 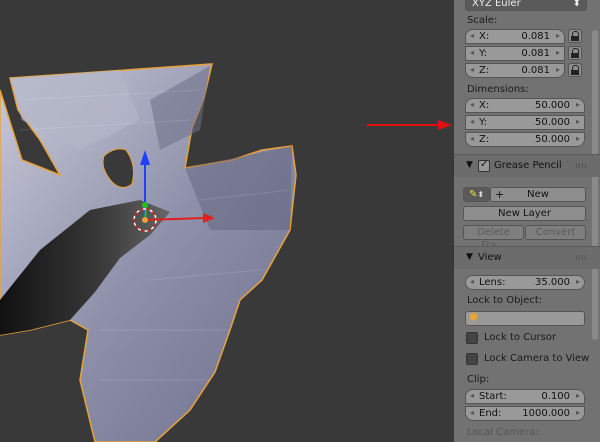 I want to click on rotation-mode-dropdown: XYZ Euler ⬍, so click(x=526, y=5).